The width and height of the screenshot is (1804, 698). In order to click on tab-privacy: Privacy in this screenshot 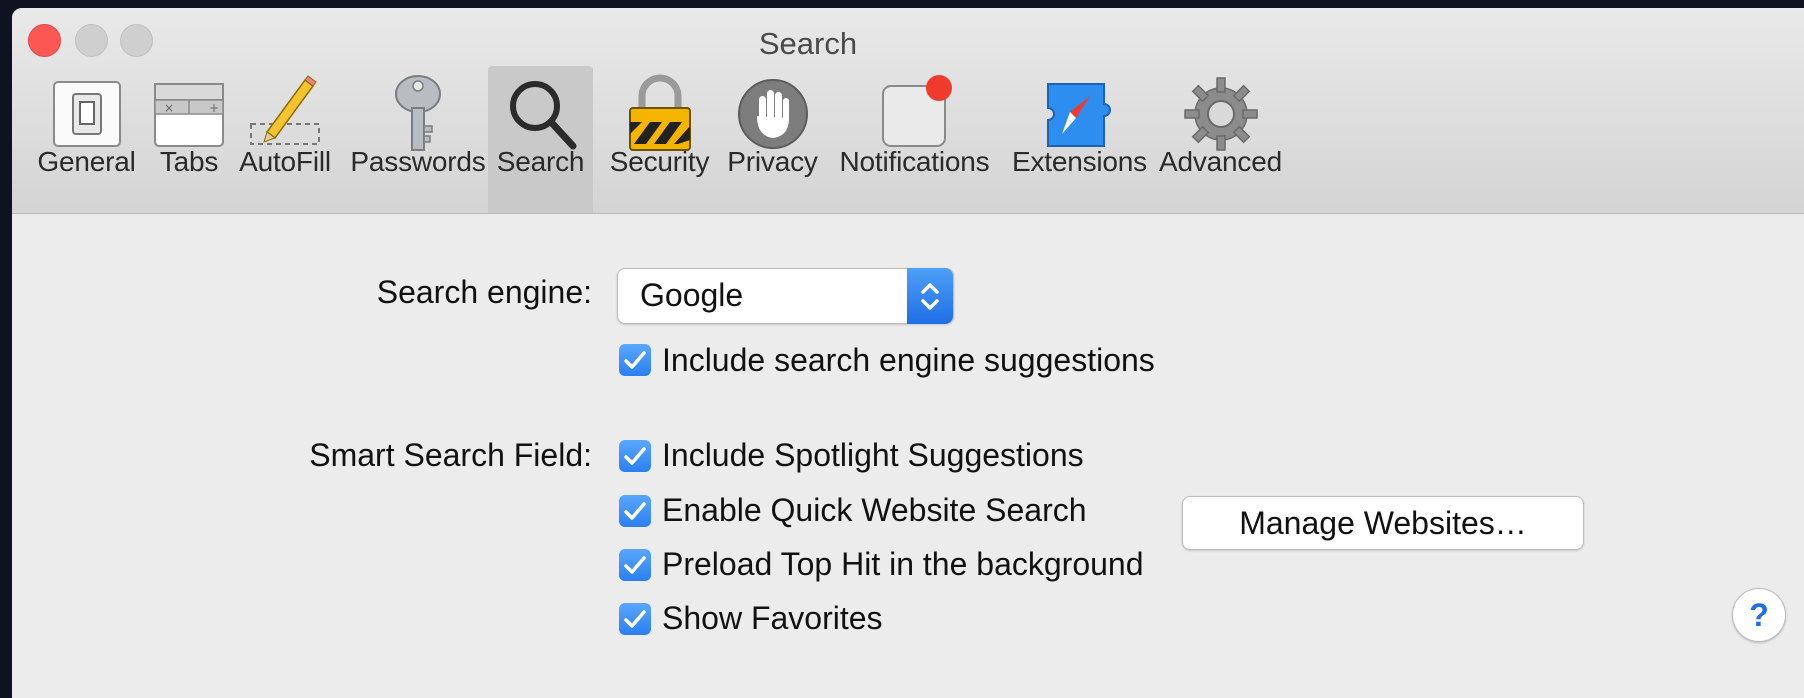, I will do `click(772, 139)`.